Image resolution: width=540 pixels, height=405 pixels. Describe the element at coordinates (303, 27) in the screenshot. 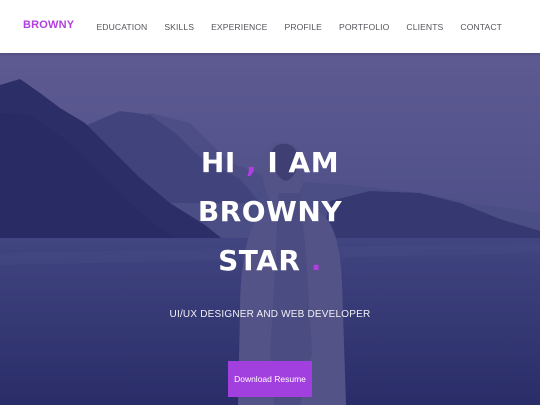

I see `nav-item-profile: PROFILE` at that location.